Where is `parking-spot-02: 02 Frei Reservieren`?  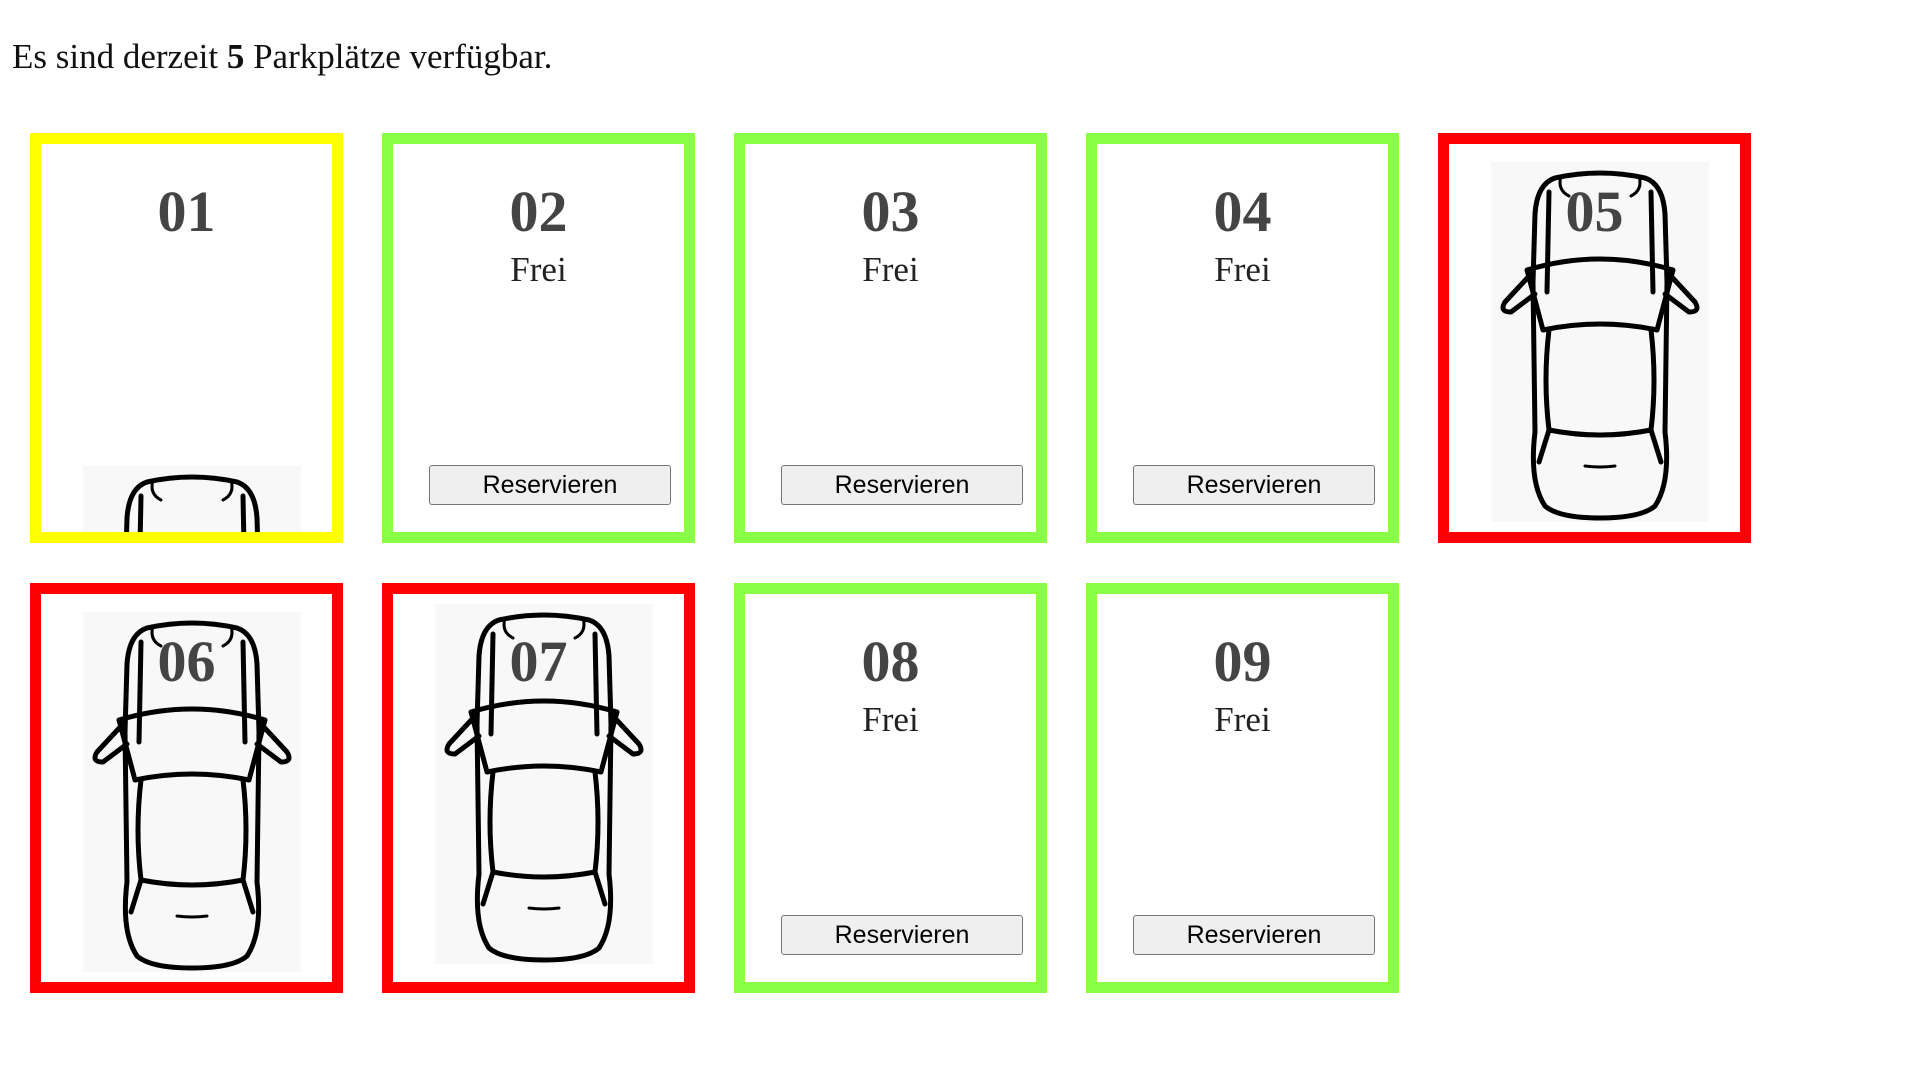
parking-spot-02: 02 Frei Reservieren is located at coordinates (538, 338).